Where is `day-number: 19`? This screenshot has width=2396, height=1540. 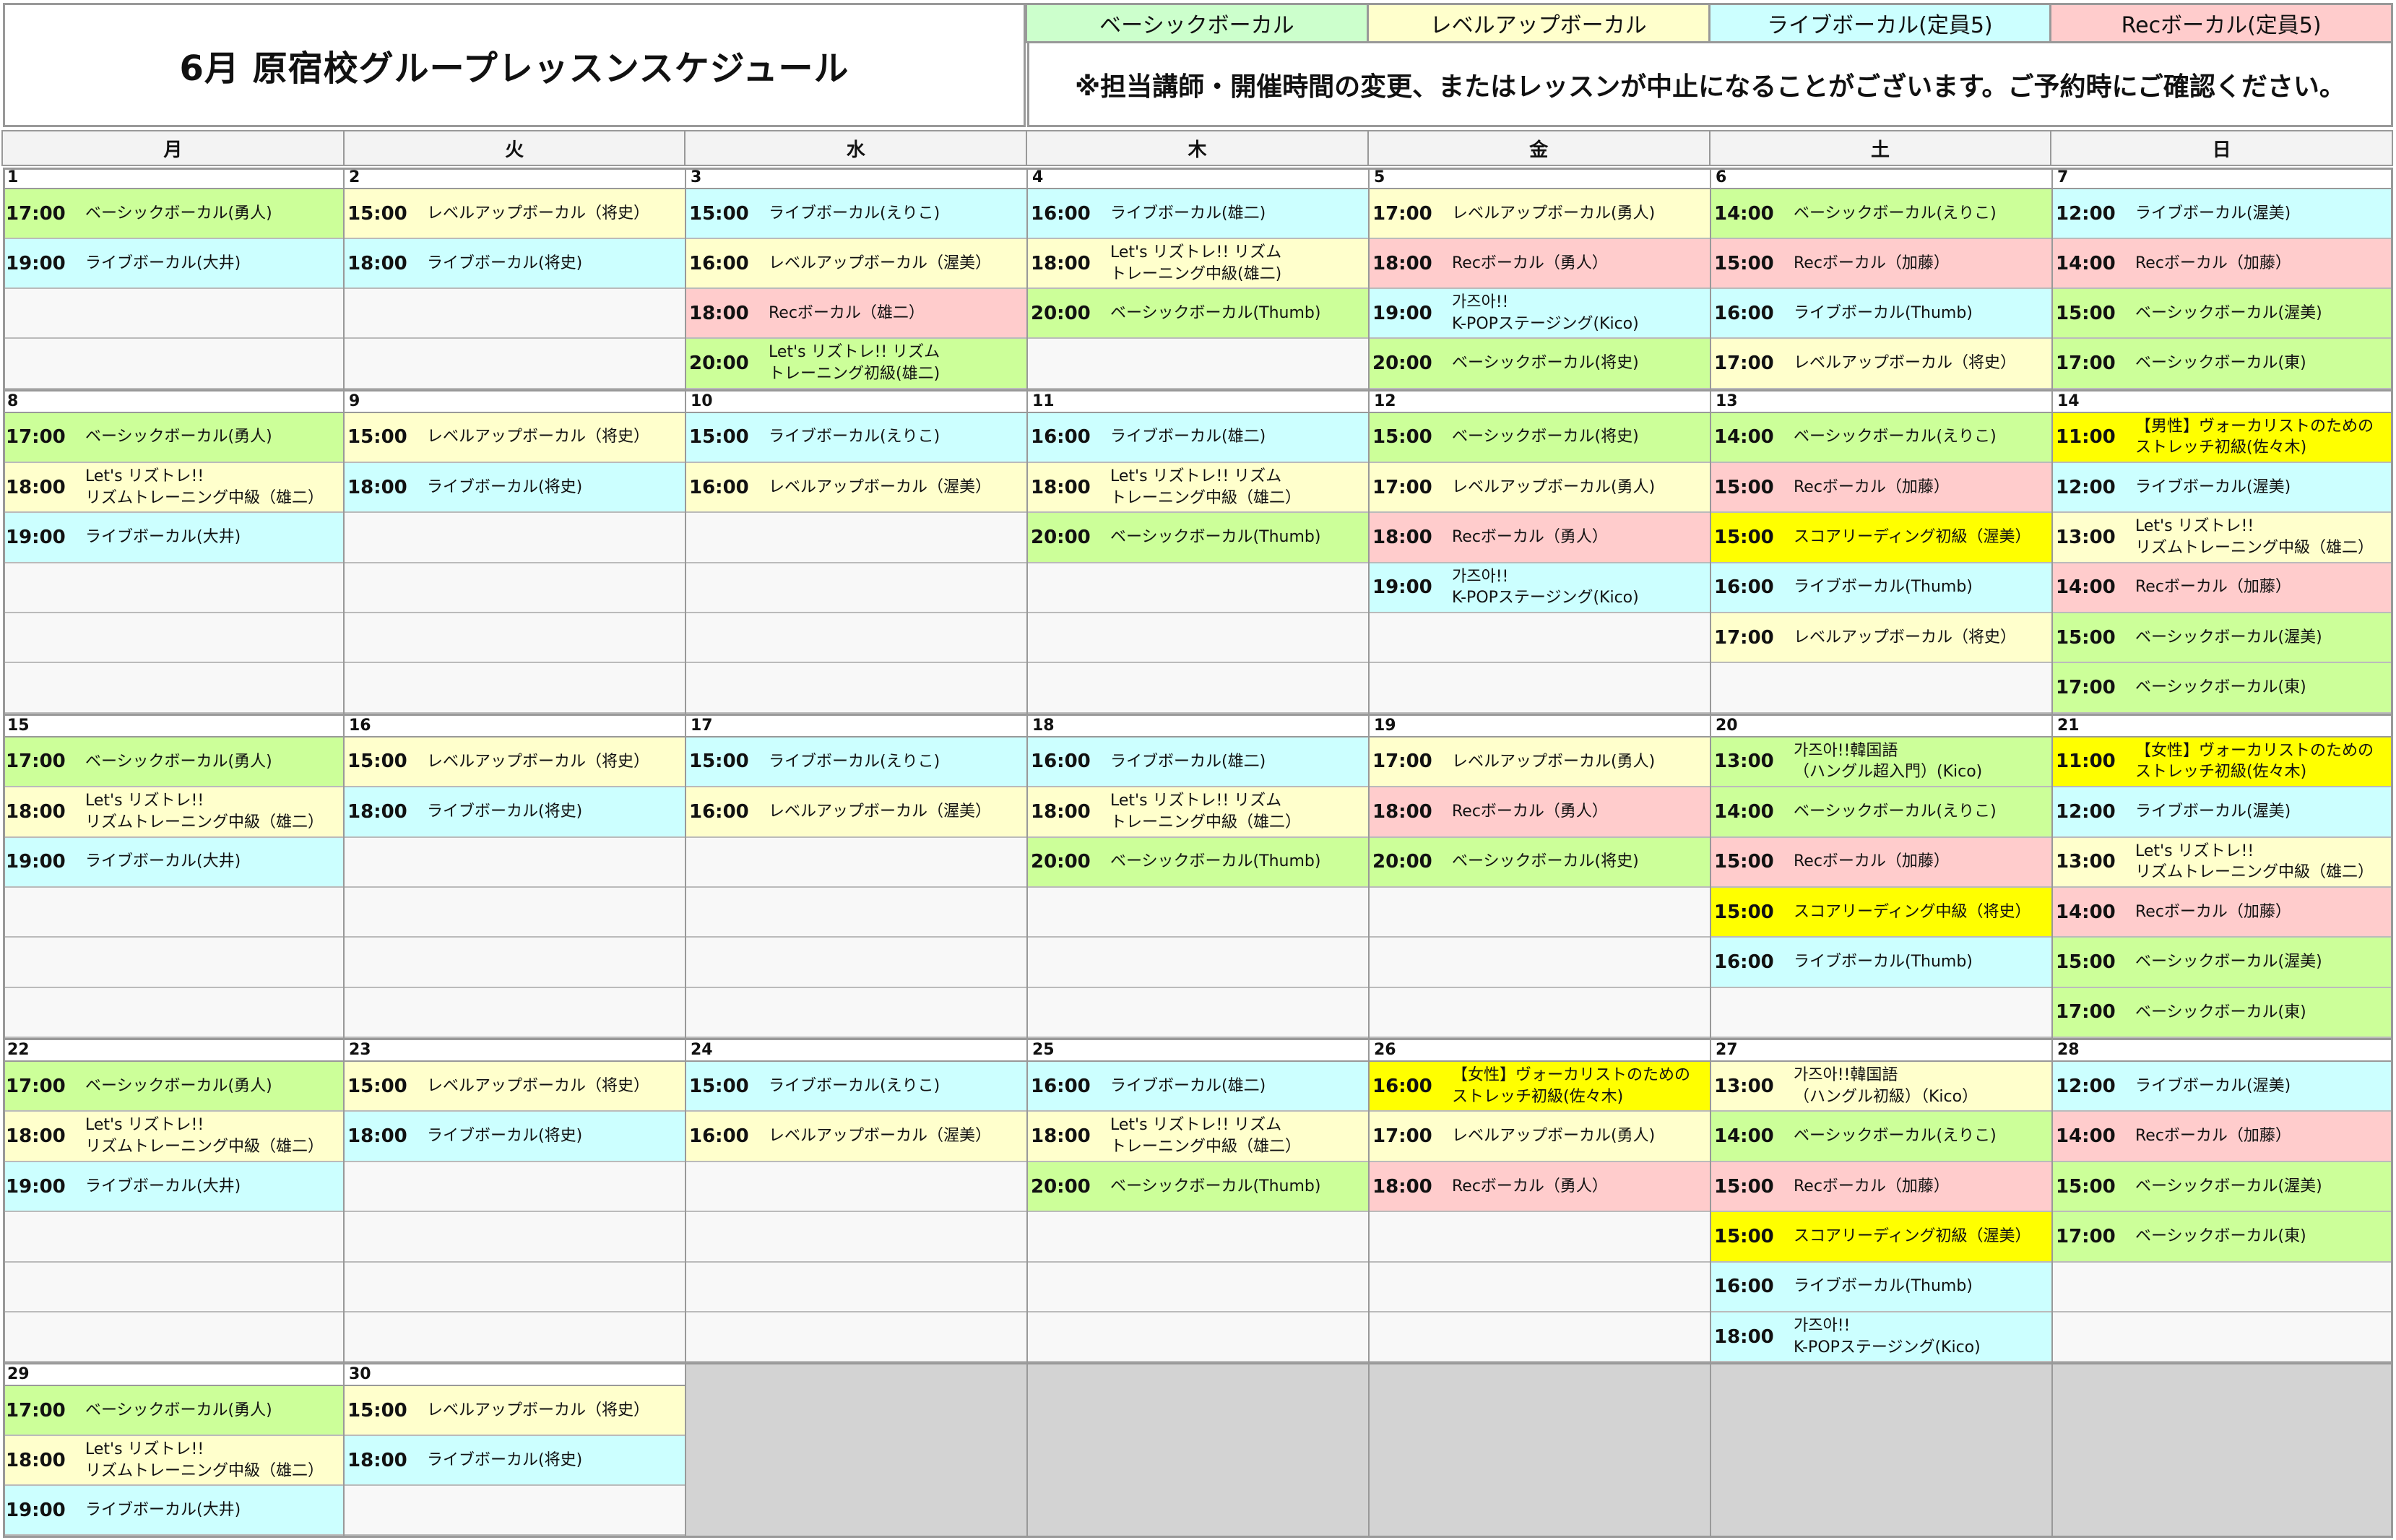
day-number: 19 is located at coordinates (1540, 726).